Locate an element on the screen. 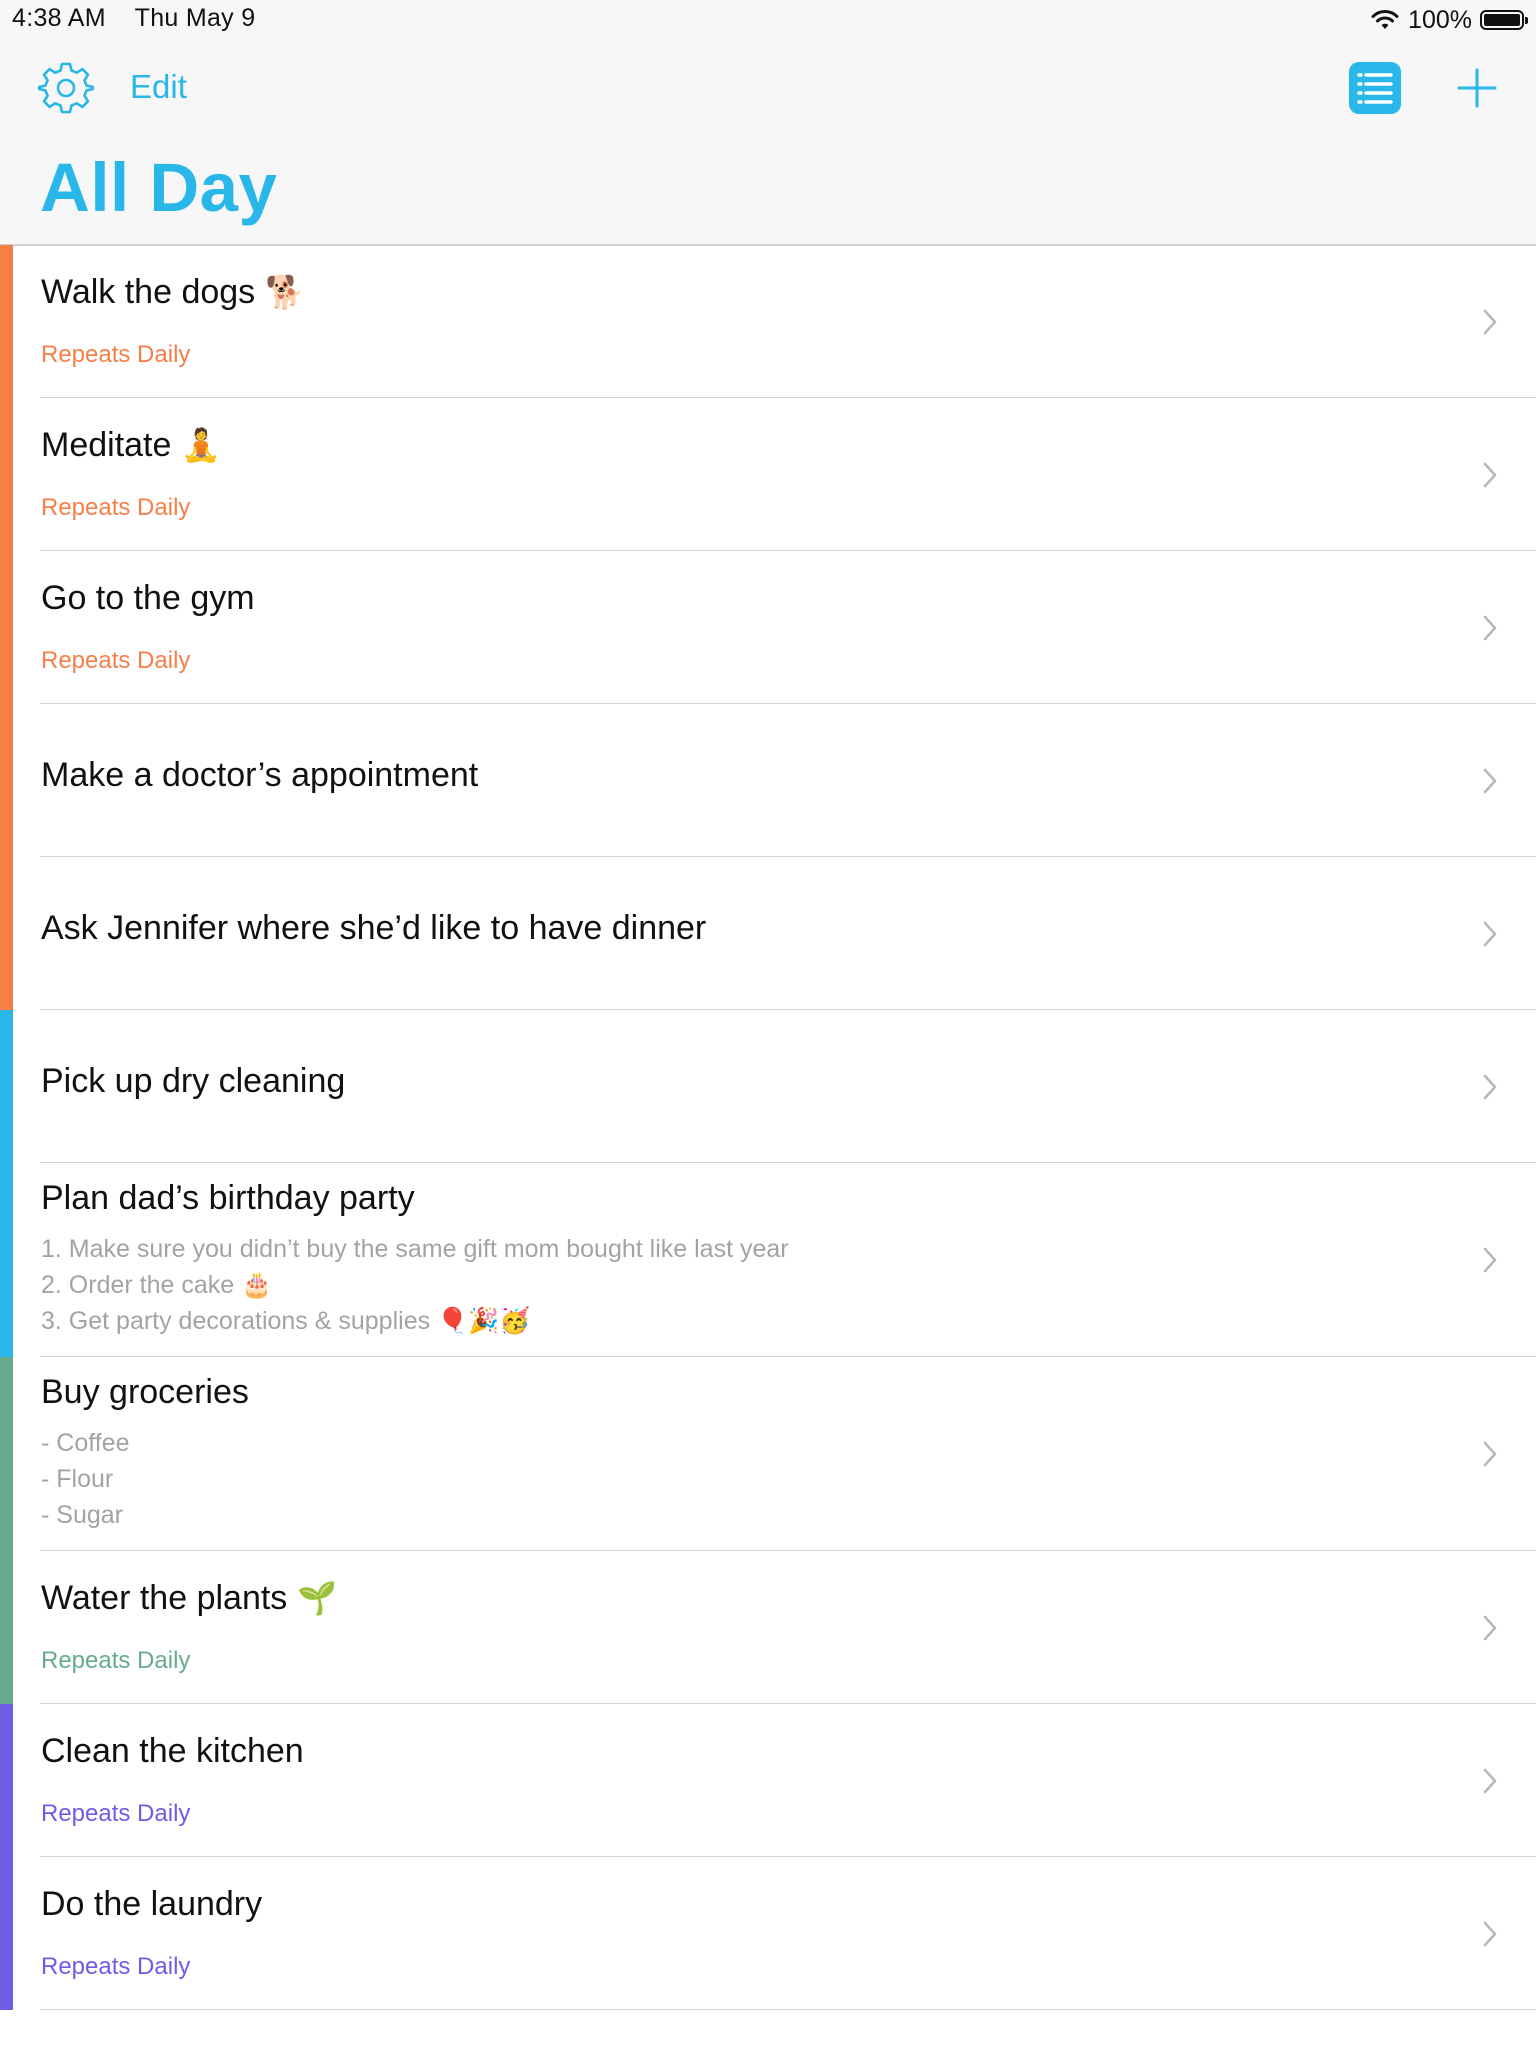 The image size is (1536, 2048). task-title: Meditate 🧘 is located at coordinates (131, 445).